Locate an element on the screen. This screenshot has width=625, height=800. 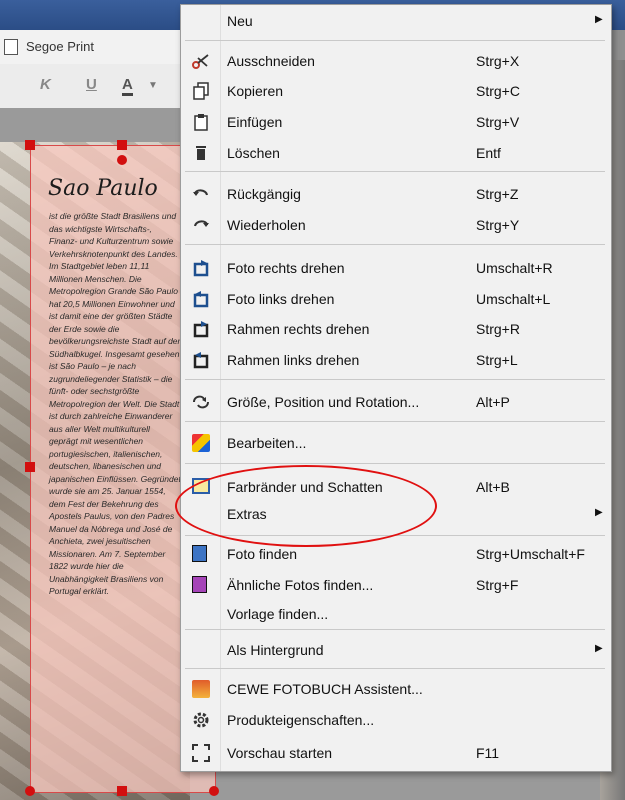
highlight-ellipse is located at coordinates (306, 506).